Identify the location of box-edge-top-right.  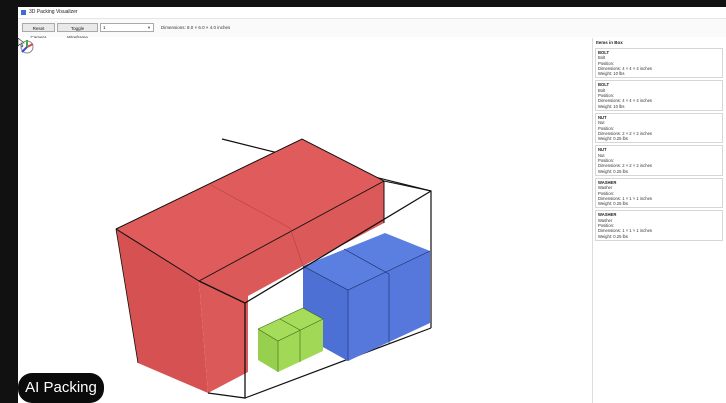
(407, 186).